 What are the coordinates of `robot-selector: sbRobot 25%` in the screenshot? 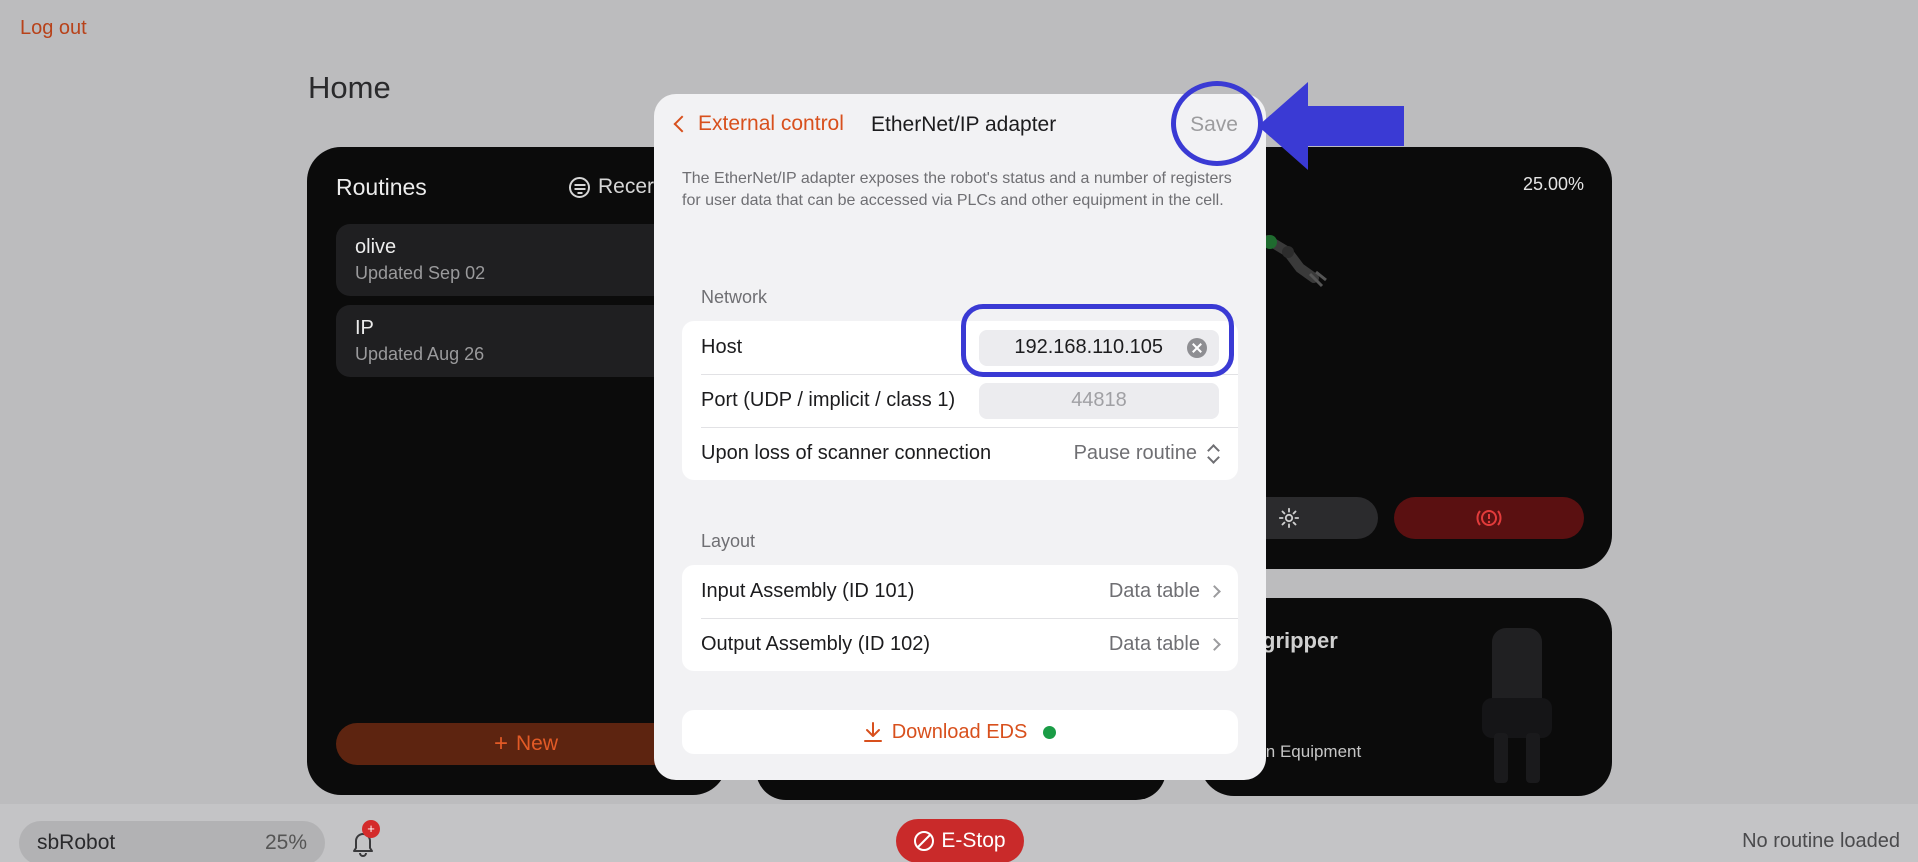 It's located at (172, 841).